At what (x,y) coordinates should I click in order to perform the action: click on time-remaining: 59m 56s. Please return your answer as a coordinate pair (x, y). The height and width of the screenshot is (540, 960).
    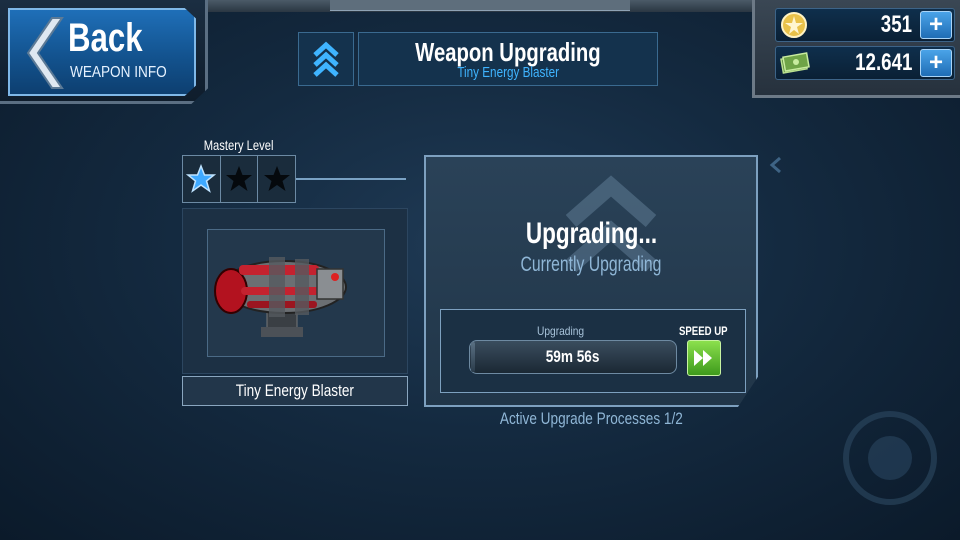
    Looking at the image, I should click on (573, 356).